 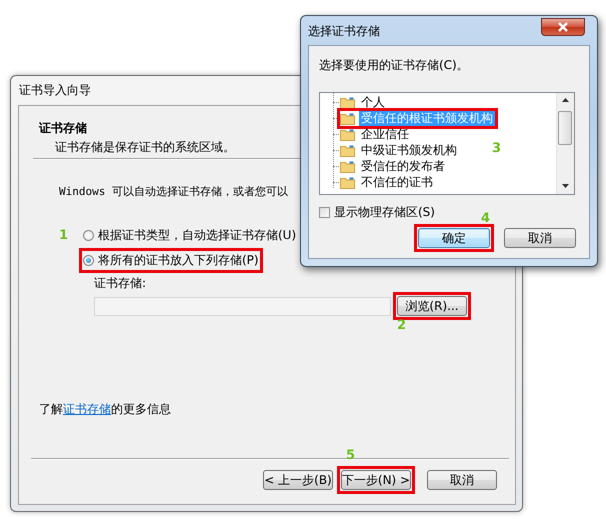 I want to click on step-number: 5, so click(x=351, y=455).